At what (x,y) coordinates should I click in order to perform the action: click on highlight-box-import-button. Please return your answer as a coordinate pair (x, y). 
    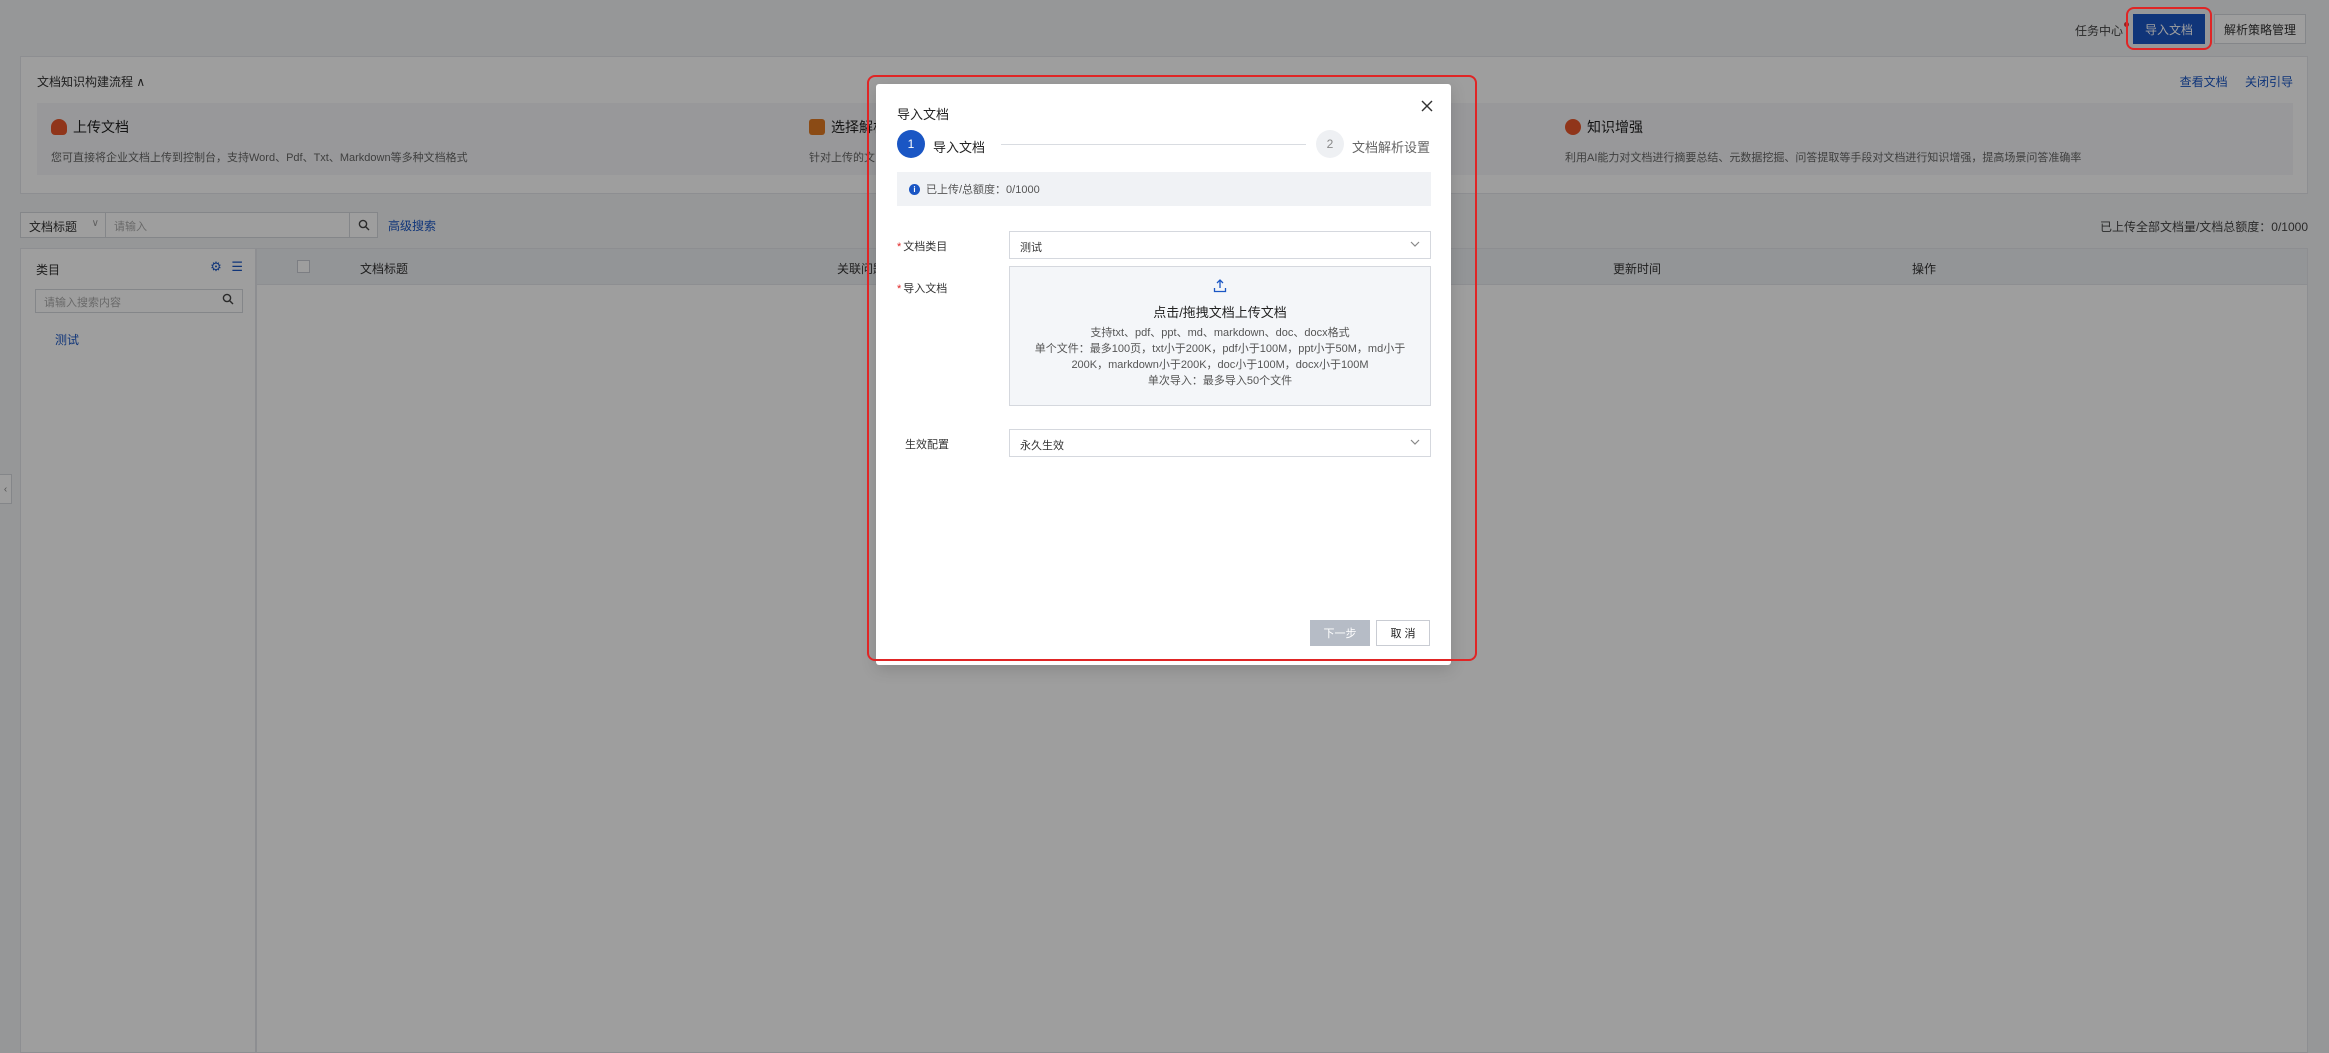
    Looking at the image, I should click on (2169, 28).